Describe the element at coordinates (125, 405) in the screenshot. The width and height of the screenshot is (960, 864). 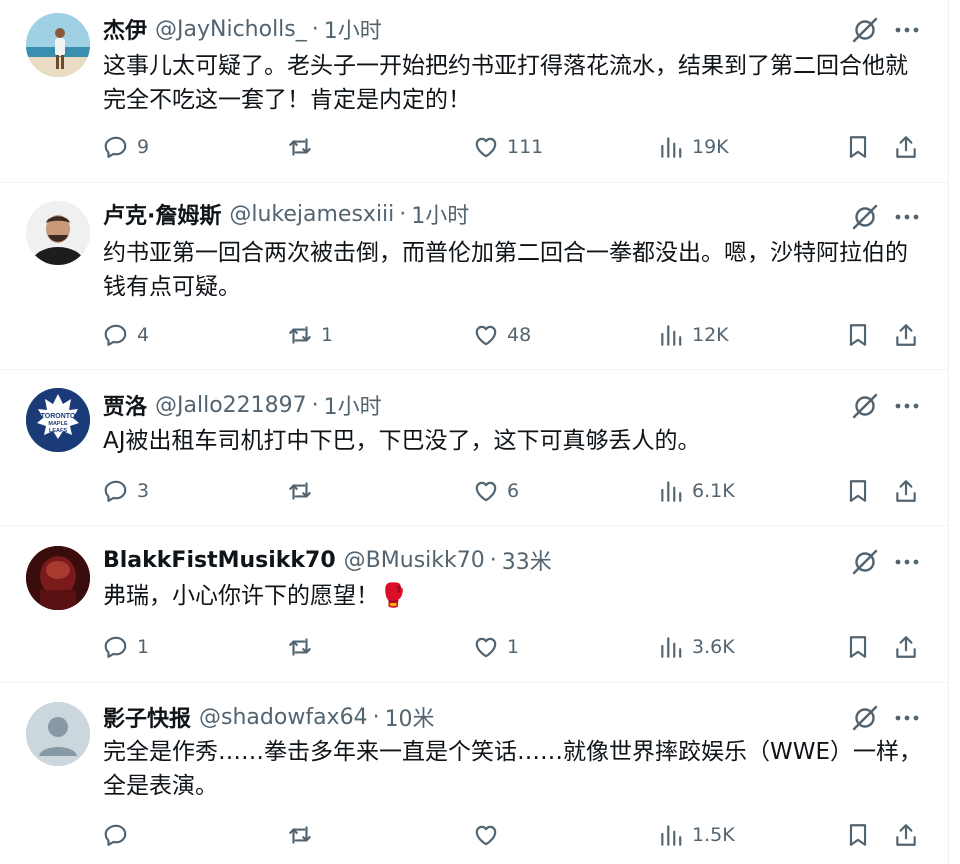
I see `display-name: 贾洛` at that location.